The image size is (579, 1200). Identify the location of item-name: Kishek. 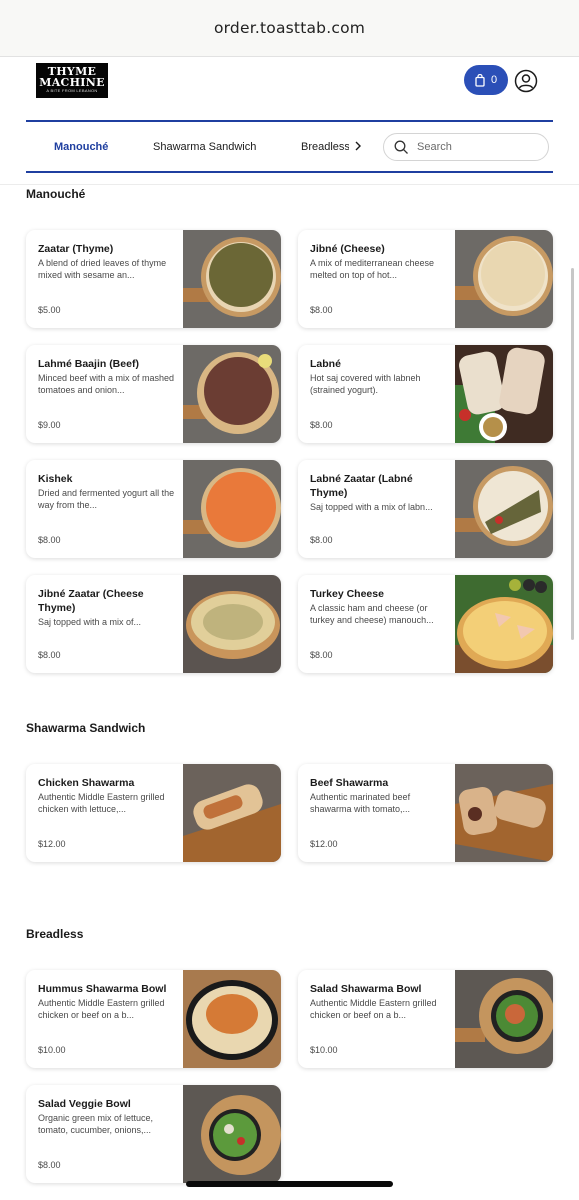
(55, 479).